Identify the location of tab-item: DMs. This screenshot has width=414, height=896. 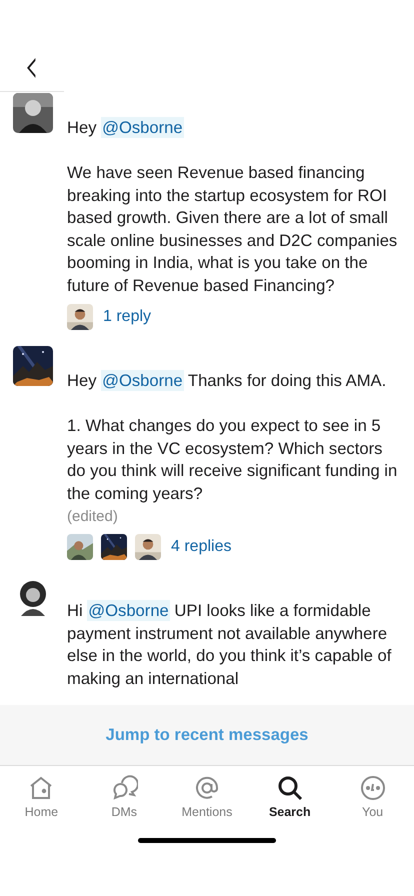
(124, 797).